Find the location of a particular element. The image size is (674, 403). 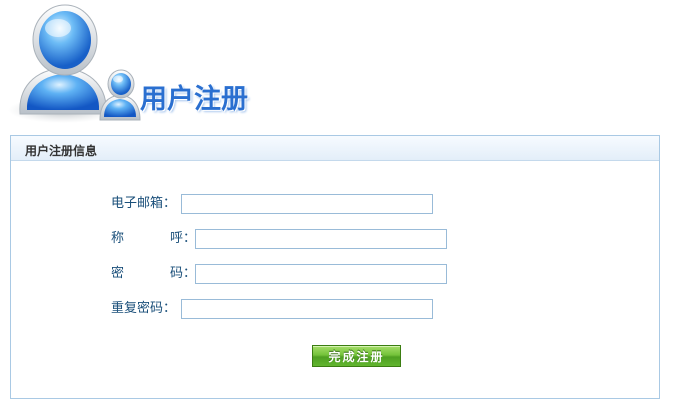

panel-title: 用户注册信息 is located at coordinates (61, 151).